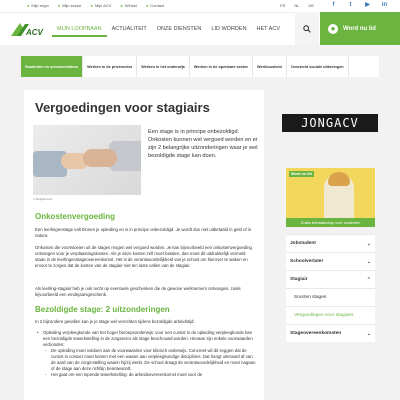 Image resolution: width=400 pixels, height=400 pixels. I want to click on subnav-public-sector: Werken in de openbare sector, so click(222, 66).